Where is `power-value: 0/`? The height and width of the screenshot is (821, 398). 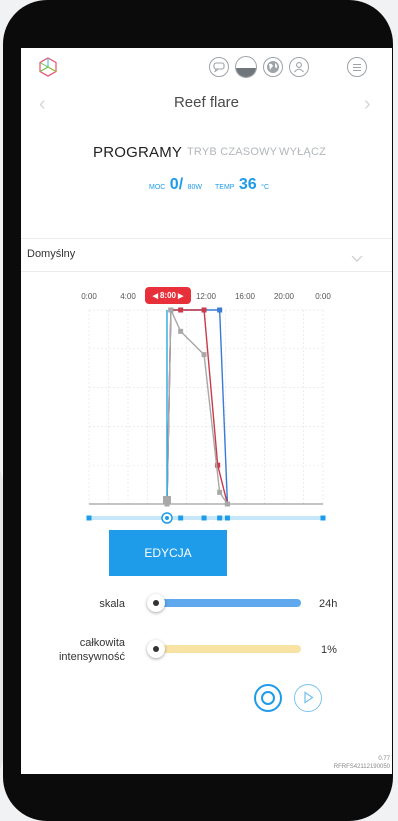 power-value: 0/ is located at coordinates (176, 184).